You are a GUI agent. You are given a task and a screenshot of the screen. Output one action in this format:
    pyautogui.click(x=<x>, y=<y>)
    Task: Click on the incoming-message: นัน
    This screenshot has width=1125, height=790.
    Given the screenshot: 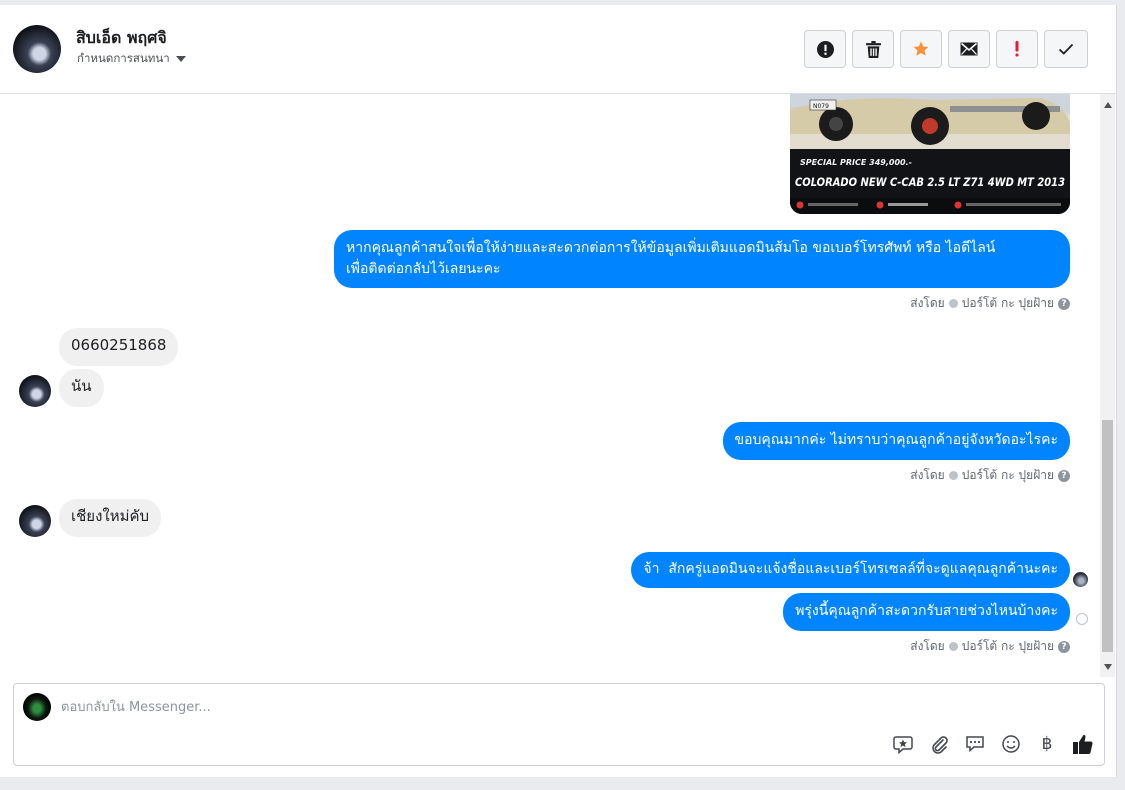 What is the action you would take?
    pyautogui.click(x=81, y=388)
    